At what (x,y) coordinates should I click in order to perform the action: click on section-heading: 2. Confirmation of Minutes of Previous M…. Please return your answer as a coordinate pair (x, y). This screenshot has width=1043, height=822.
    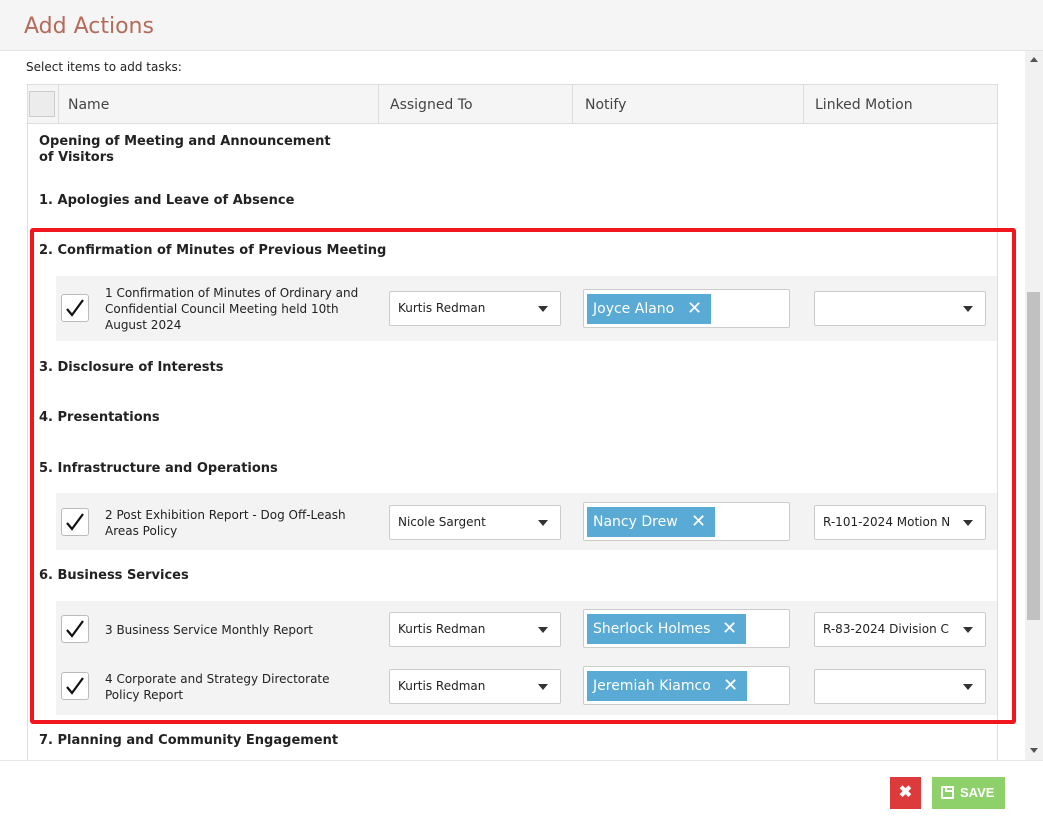
    Looking at the image, I should click on (213, 250).